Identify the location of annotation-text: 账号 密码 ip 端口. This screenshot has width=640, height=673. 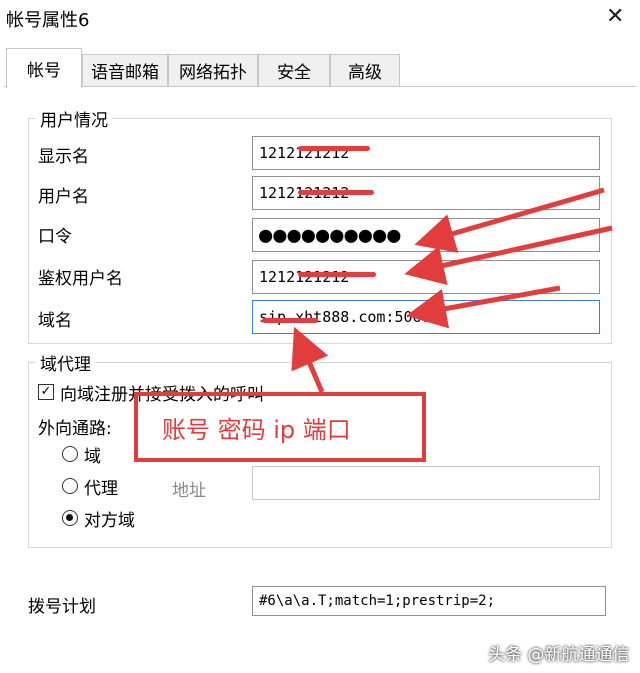
(256, 430).